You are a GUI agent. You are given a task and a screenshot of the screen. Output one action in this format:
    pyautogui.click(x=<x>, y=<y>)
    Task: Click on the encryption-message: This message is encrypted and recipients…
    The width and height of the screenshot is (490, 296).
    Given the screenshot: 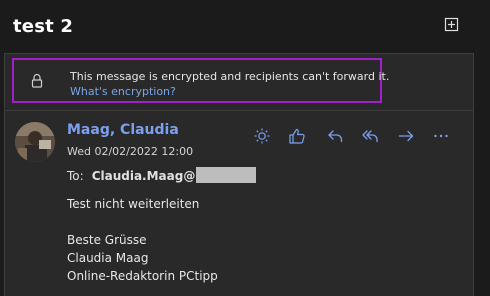 What is the action you would take?
    pyautogui.click(x=230, y=76)
    